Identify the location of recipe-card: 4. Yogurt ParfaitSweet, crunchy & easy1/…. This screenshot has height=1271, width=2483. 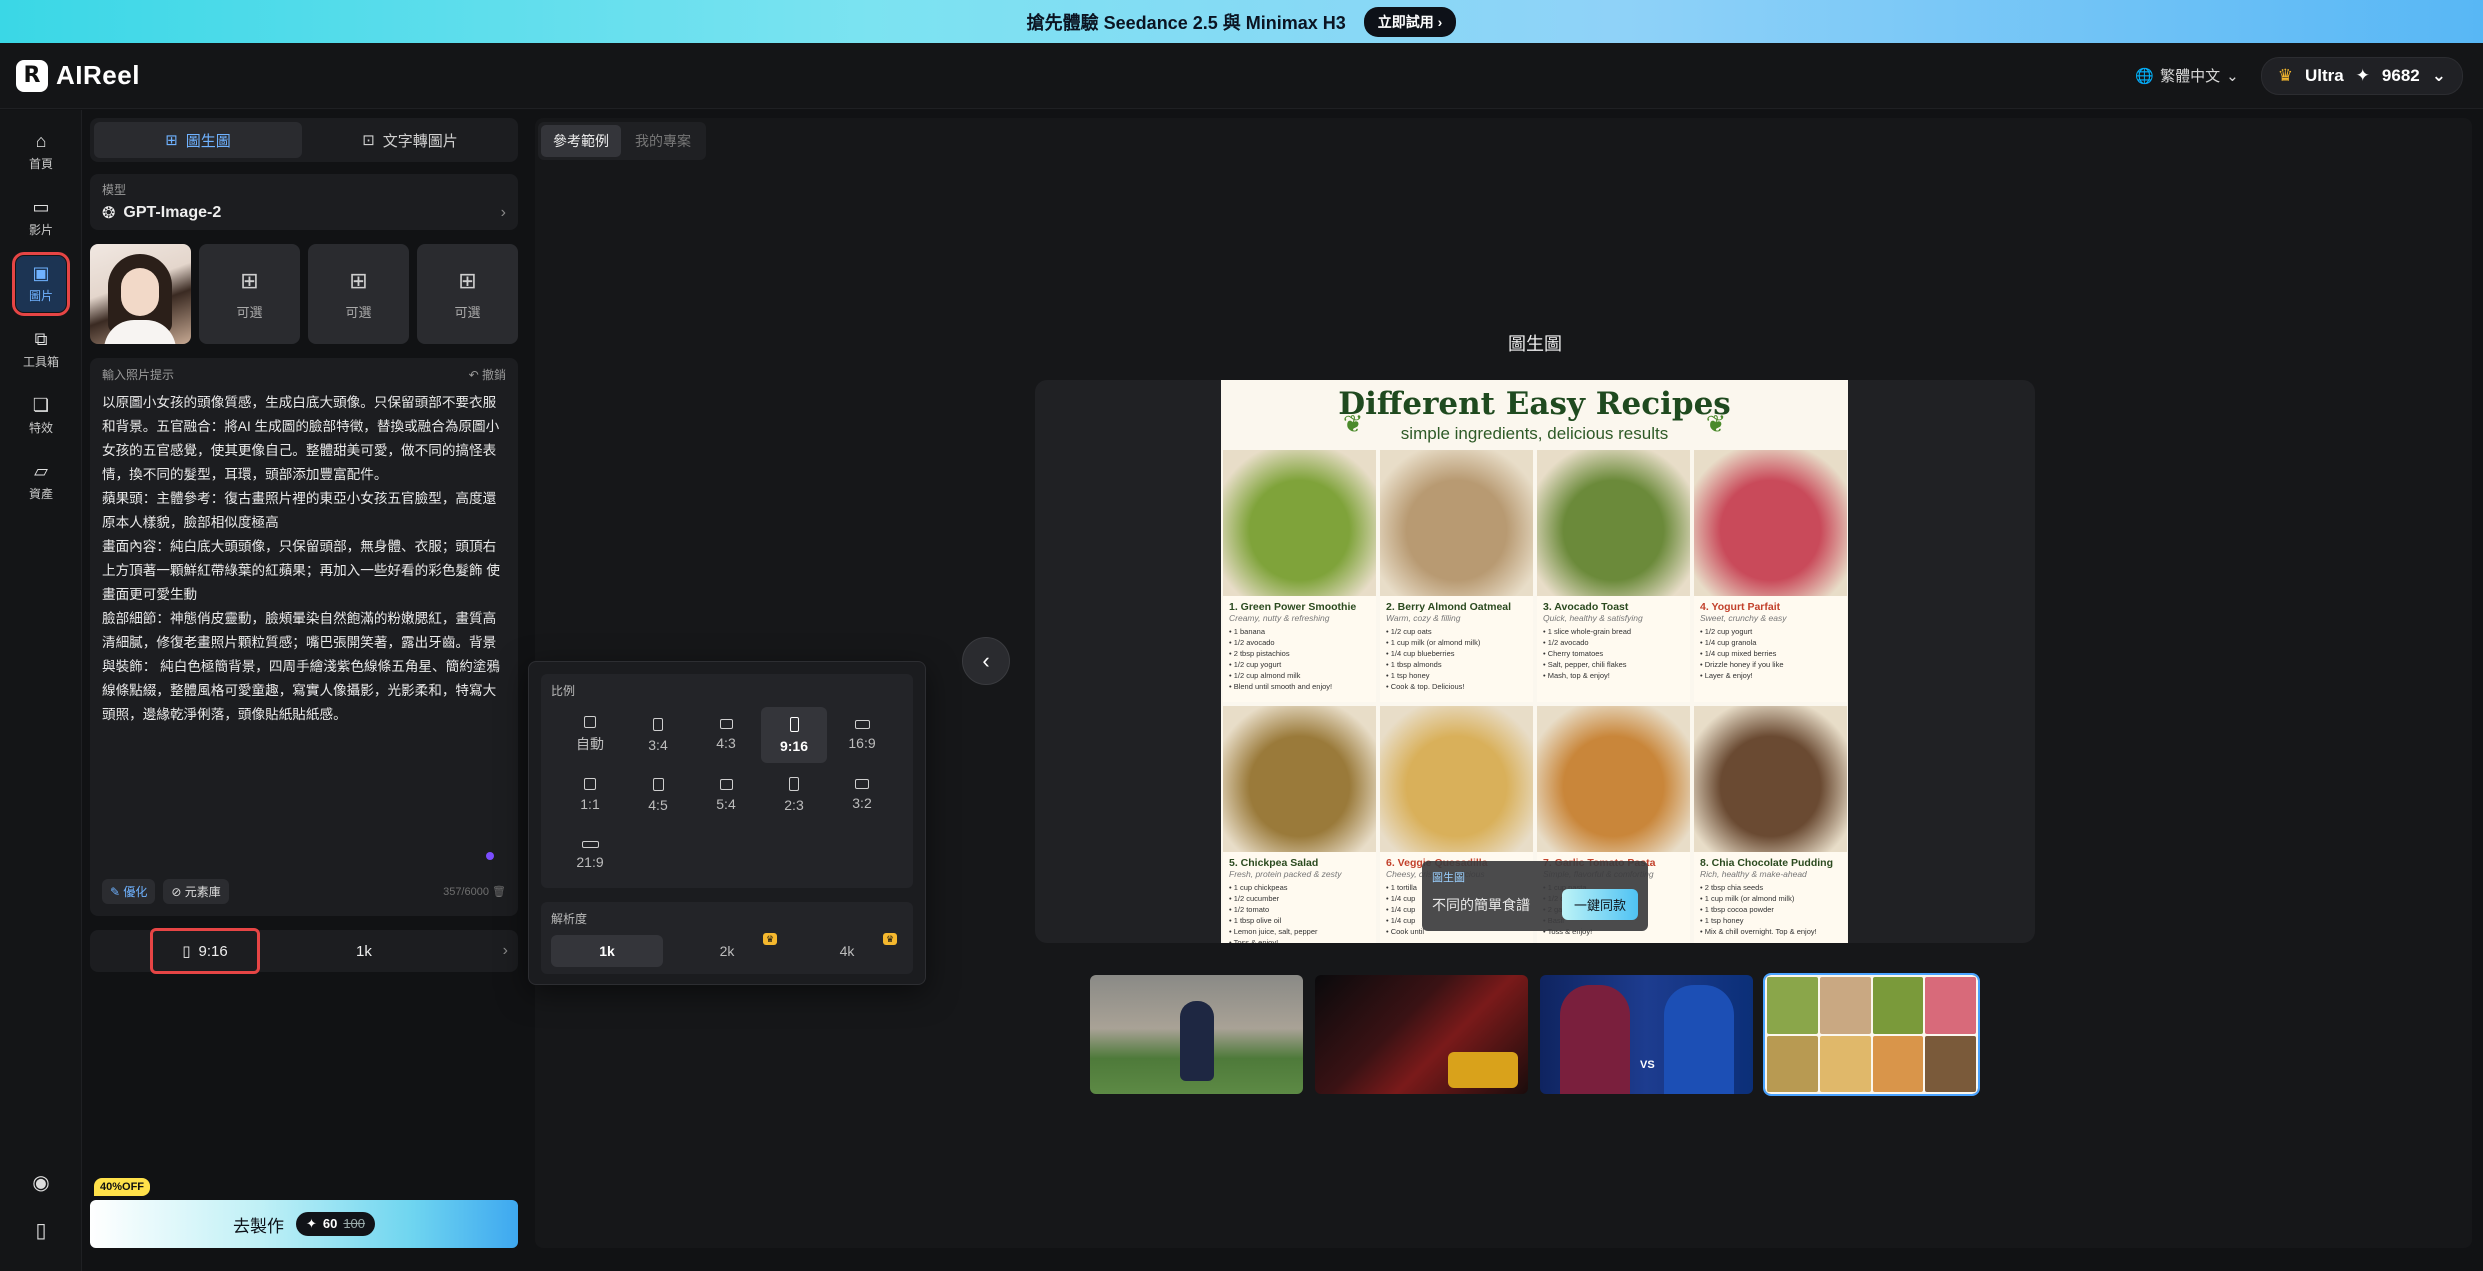
(1770, 576).